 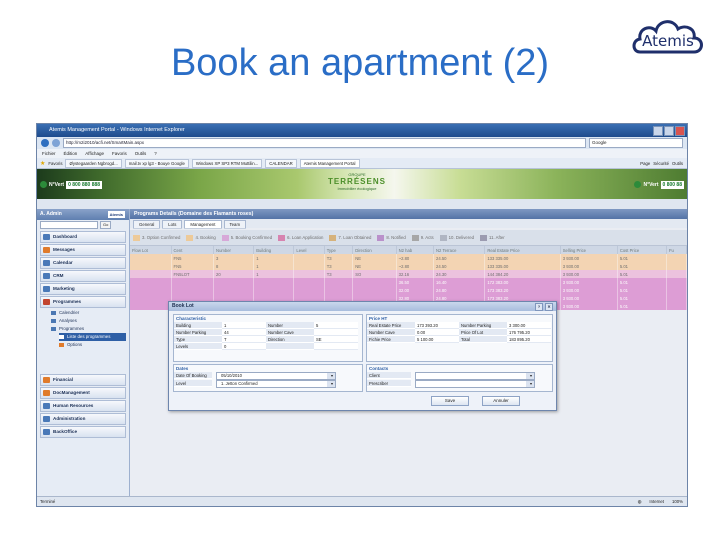 What do you see at coordinates (92, 345) in the screenshot?
I see `sidebar-sub-options: Options` at bounding box center [92, 345].